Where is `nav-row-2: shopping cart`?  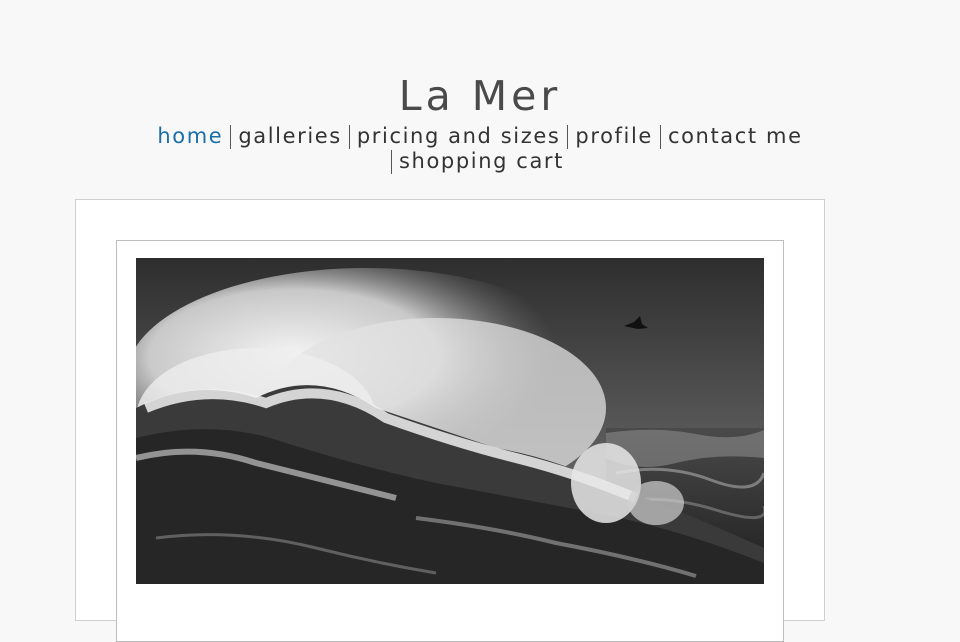
nav-row-2: shopping cart is located at coordinates (480, 161).